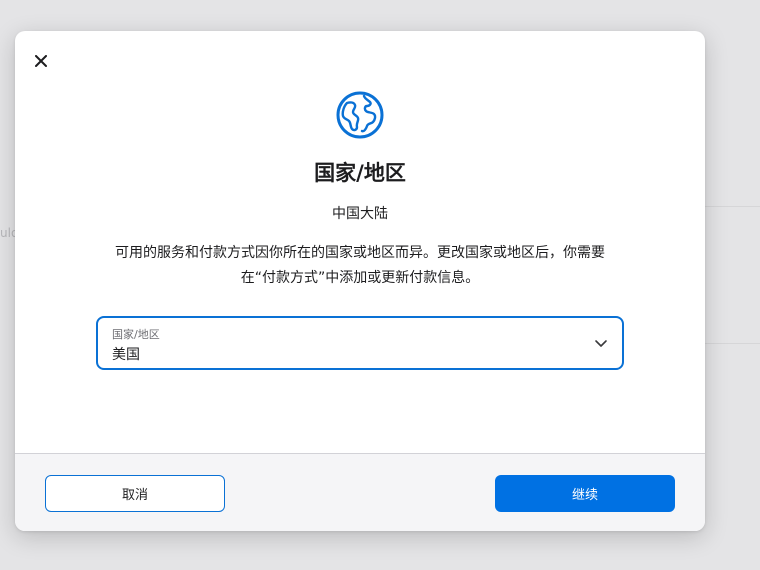 The height and width of the screenshot is (570, 760). I want to click on select-value: 美国, so click(126, 355).